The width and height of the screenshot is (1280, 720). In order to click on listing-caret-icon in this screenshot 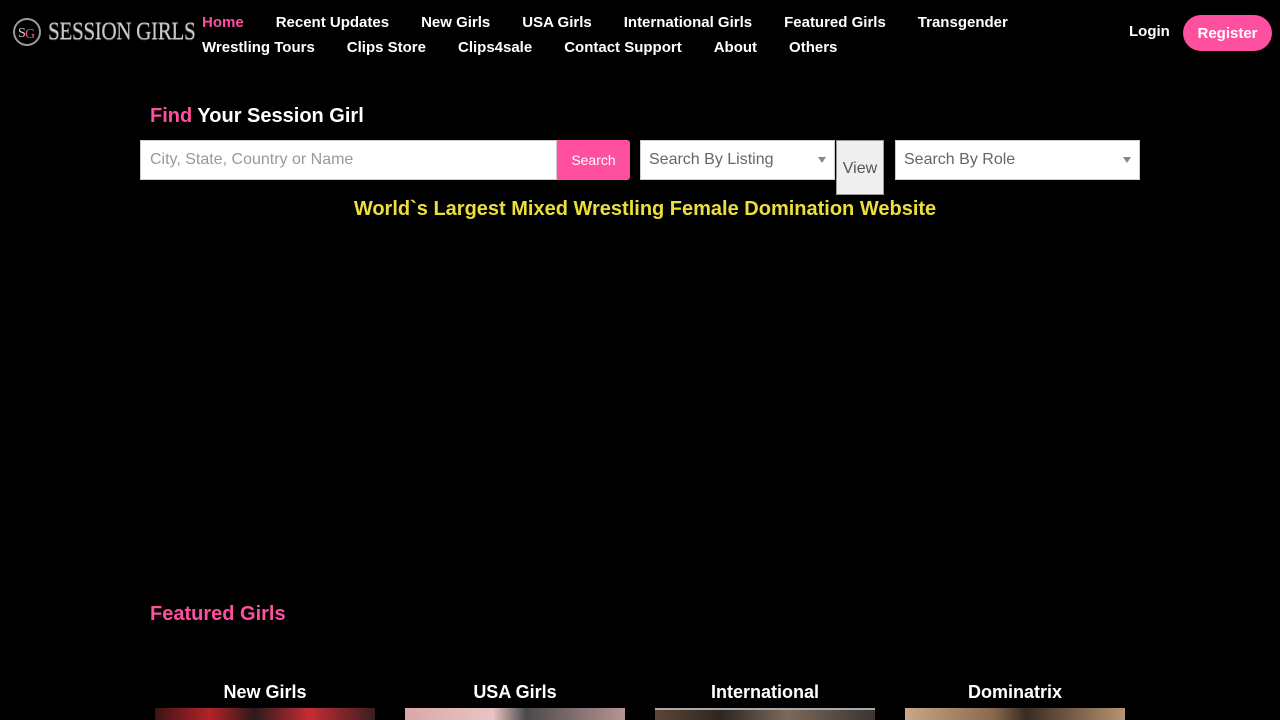, I will do `click(822, 160)`.